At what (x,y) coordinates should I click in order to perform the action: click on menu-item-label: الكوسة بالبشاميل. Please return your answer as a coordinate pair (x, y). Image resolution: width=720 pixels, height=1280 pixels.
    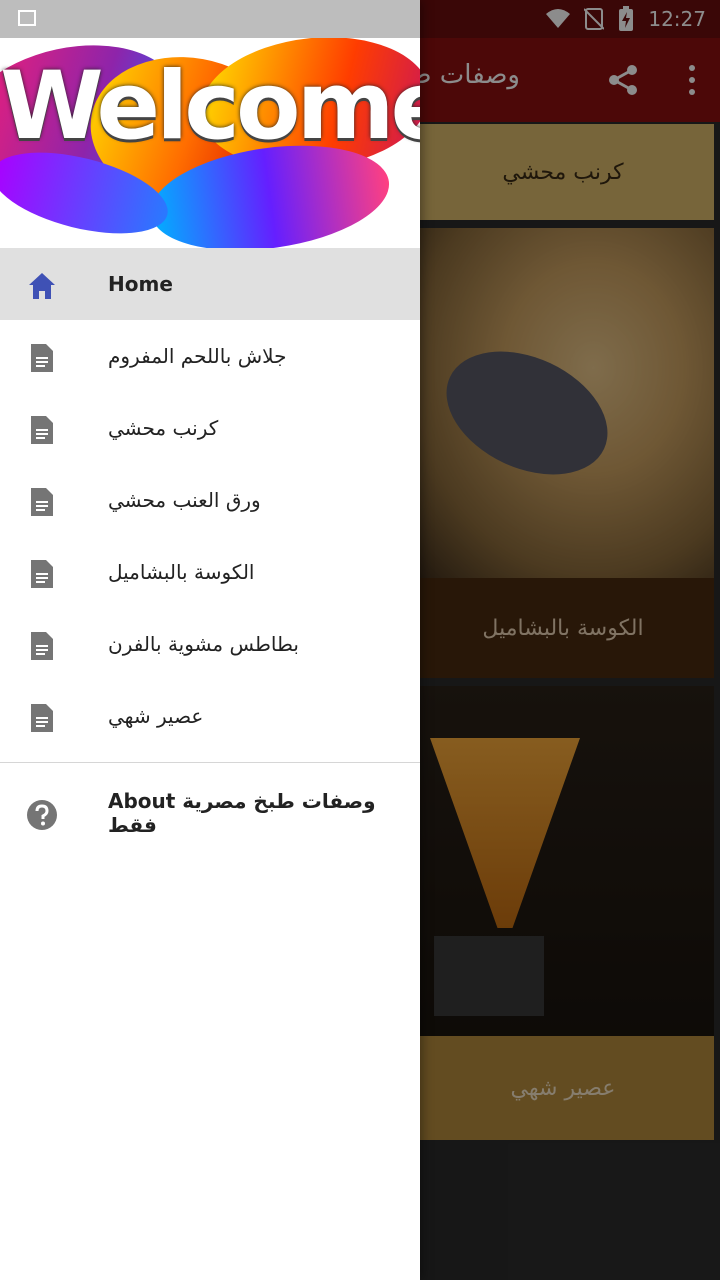
    Looking at the image, I should click on (181, 572).